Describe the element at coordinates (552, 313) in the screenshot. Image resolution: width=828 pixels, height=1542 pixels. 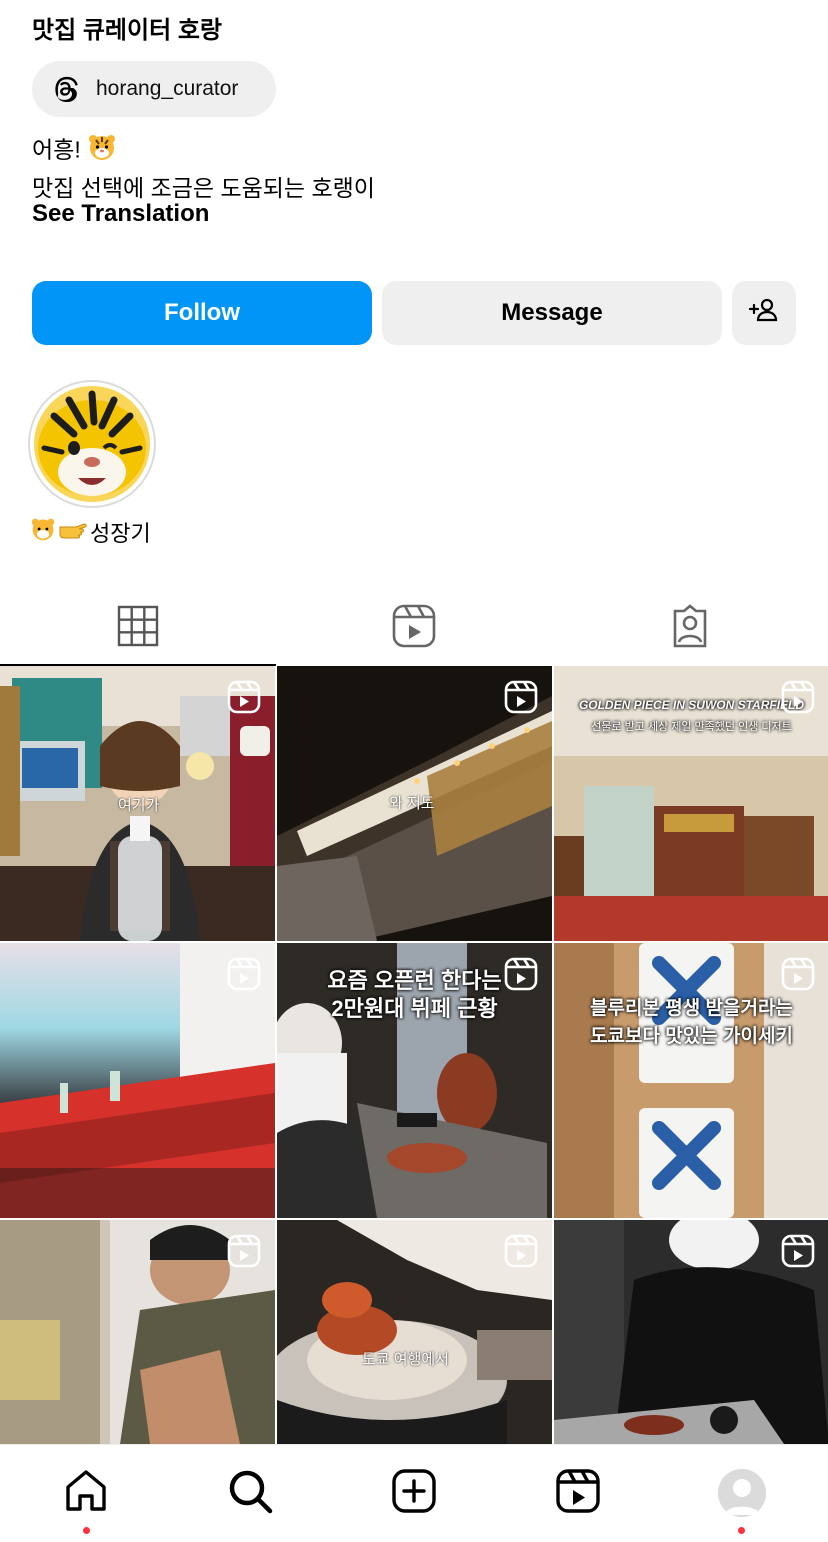
I see `message-button: Message` at that location.